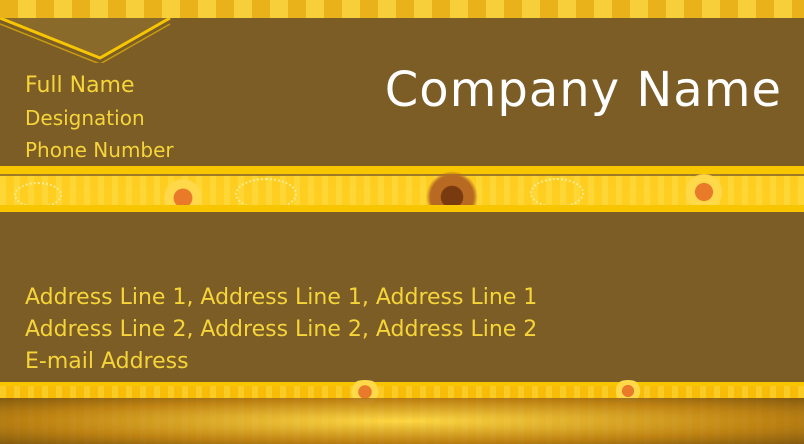 Image resolution: width=804 pixels, height=444 pixels. What do you see at coordinates (583, 90) in the screenshot?
I see `company-name: Company Name` at bounding box center [583, 90].